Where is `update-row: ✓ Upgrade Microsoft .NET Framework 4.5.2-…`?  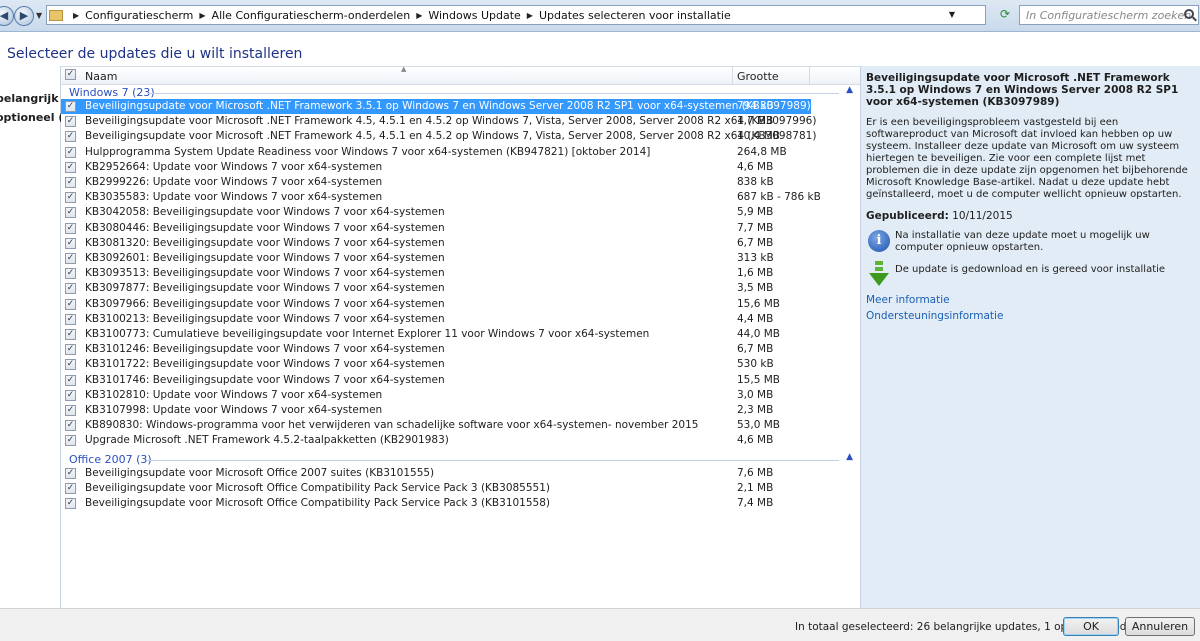 update-row: ✓ Upgrade Microsoft .NET Framework 4.5.2-… is located at coordinates (436, 440).